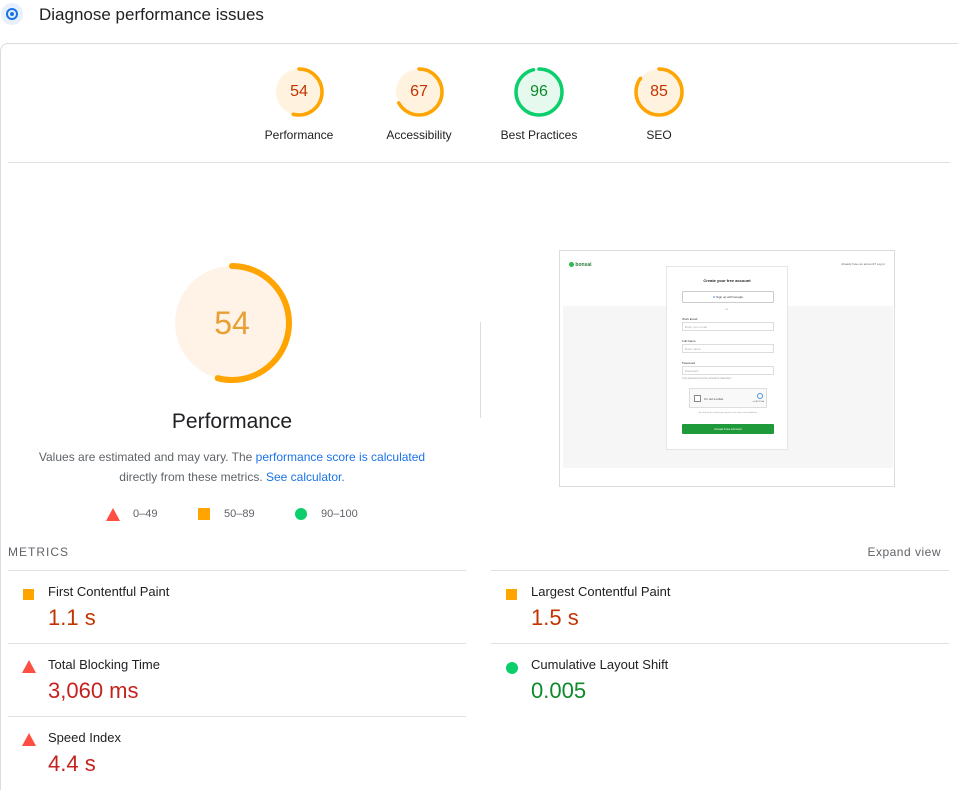 This screenshot has height=790, width=958. I want to click on metric-first-contentful-paint: First Contentful Paint 1.1 s, so click(237, 606).